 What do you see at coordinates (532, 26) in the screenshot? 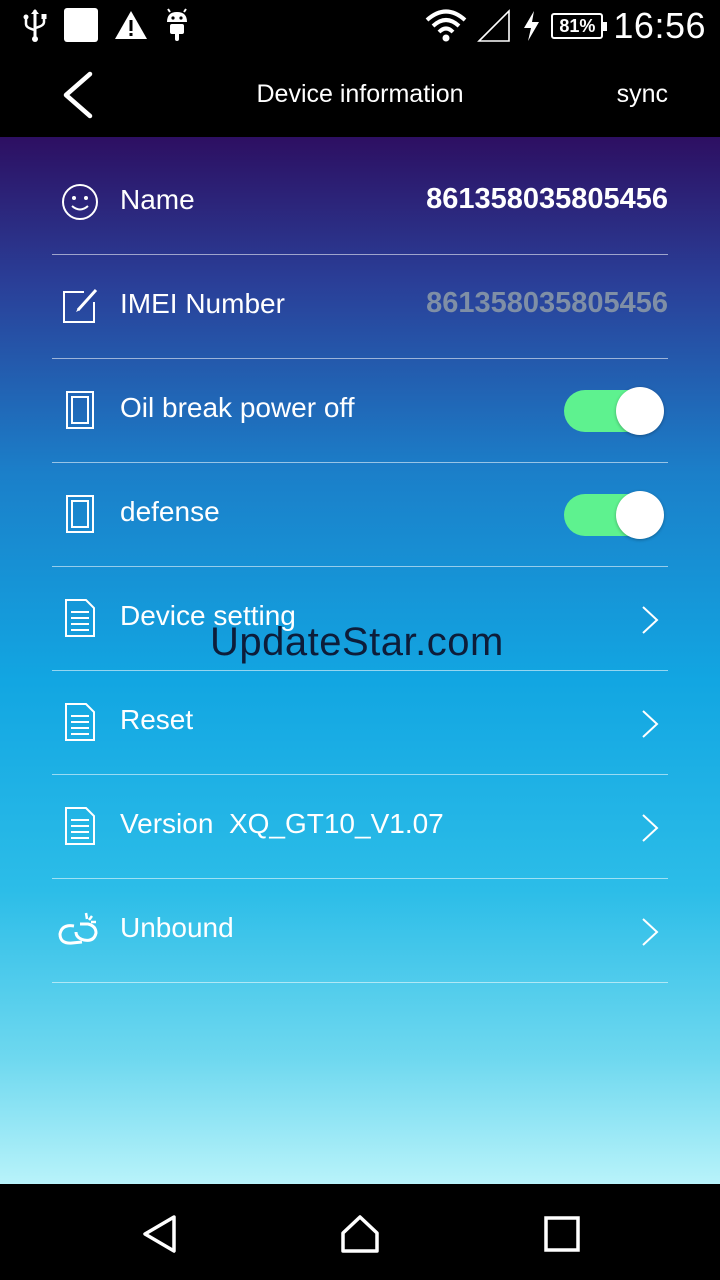
I see `charging-icon` at bounding box center [532, 26].